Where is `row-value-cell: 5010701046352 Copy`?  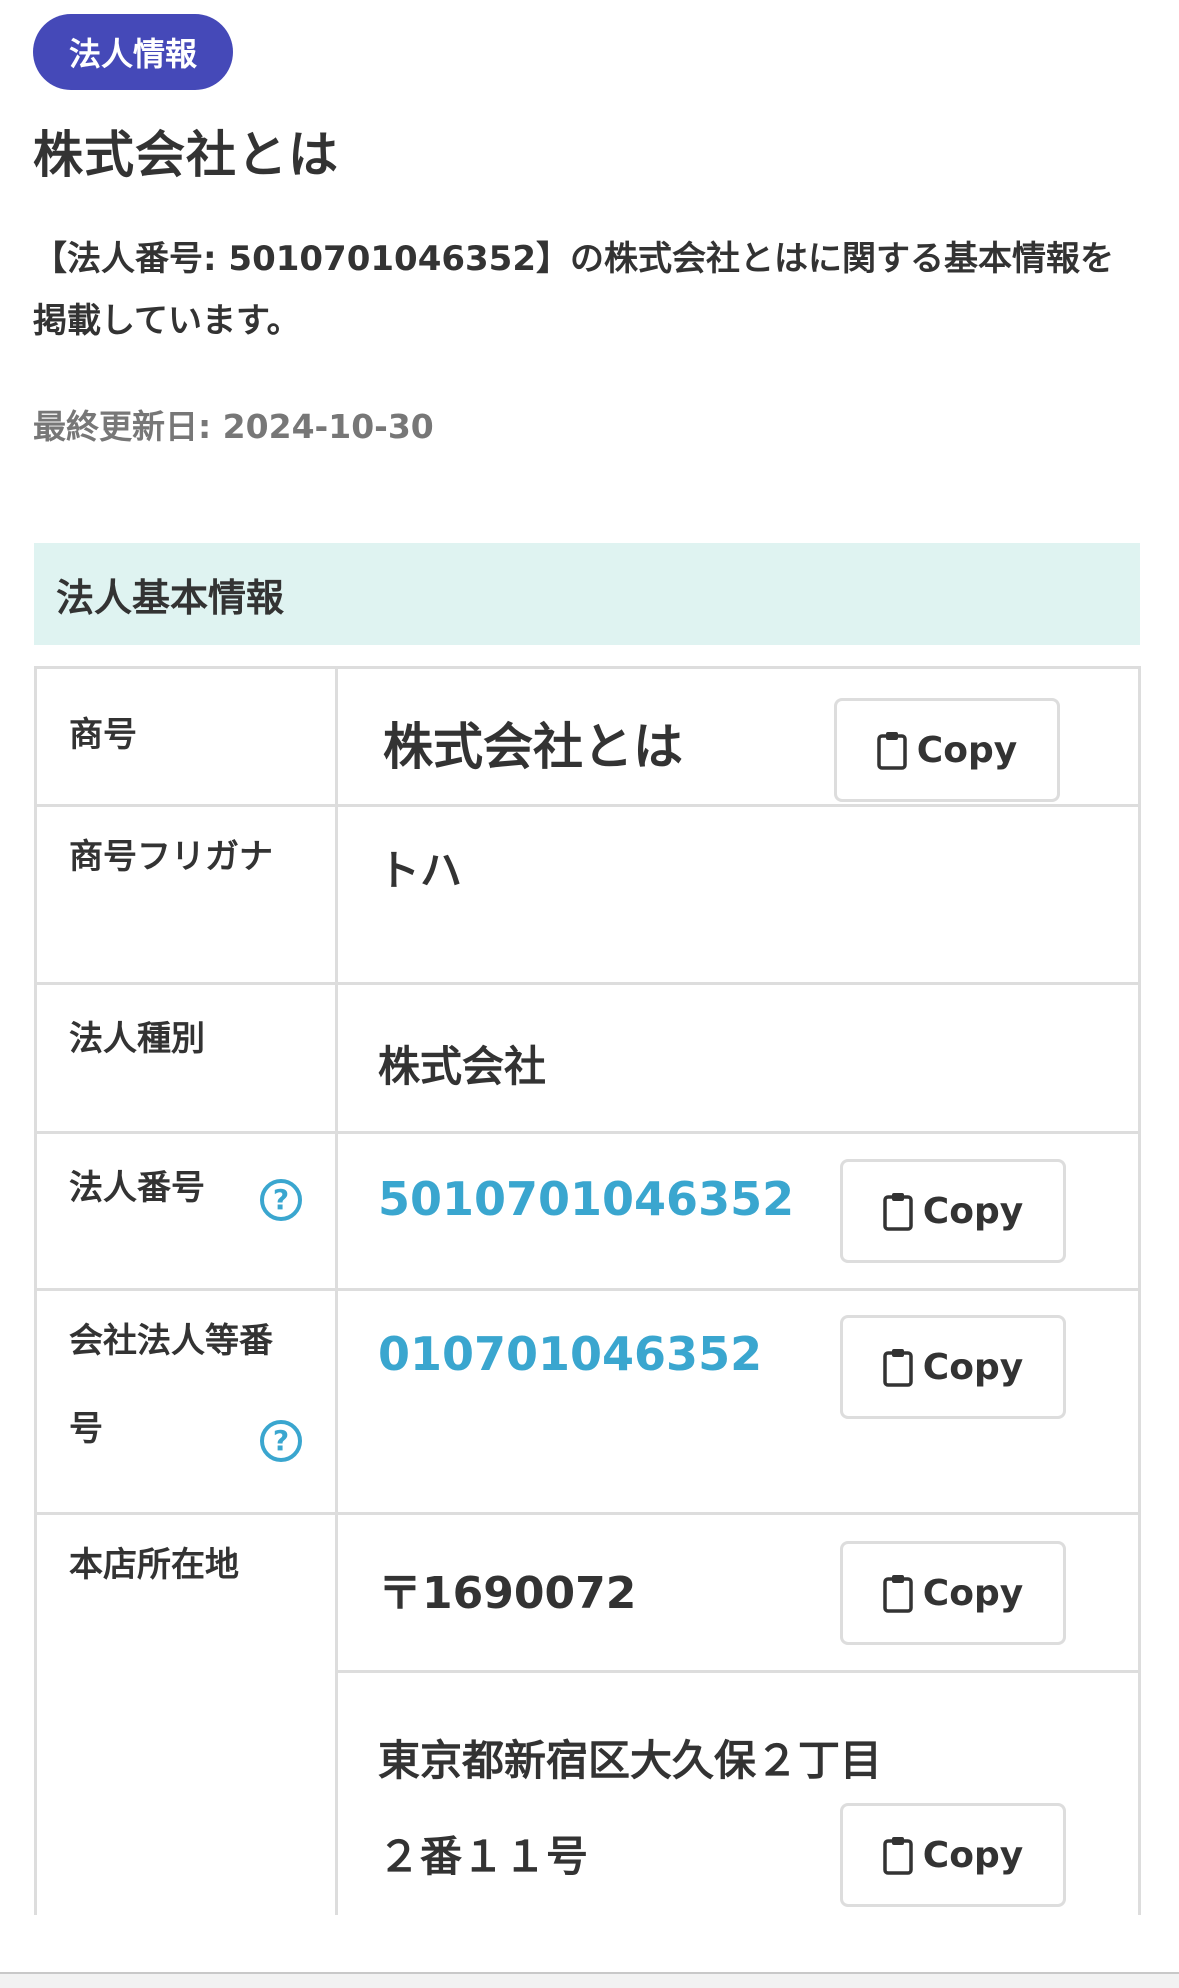 row-value-cell: 5010701046352 Copy is located at coordinates (738, 1211).